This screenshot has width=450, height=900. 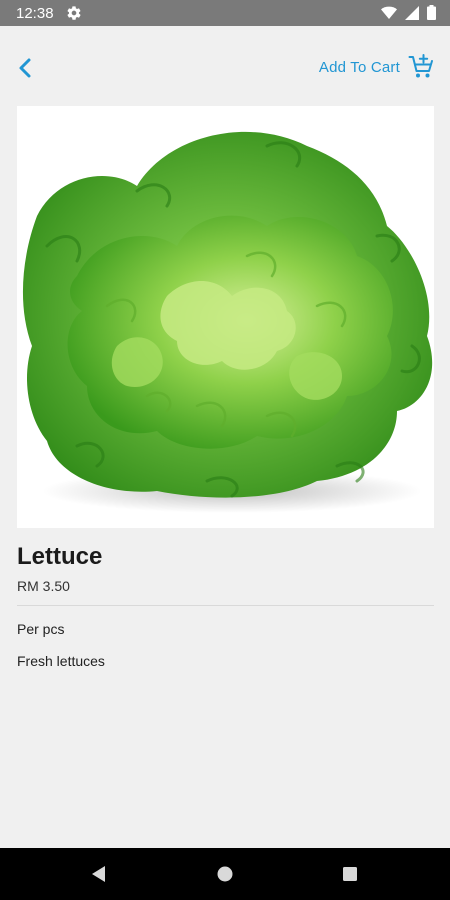 I want to click on nav-back-icon, so click(x=98, y=874).